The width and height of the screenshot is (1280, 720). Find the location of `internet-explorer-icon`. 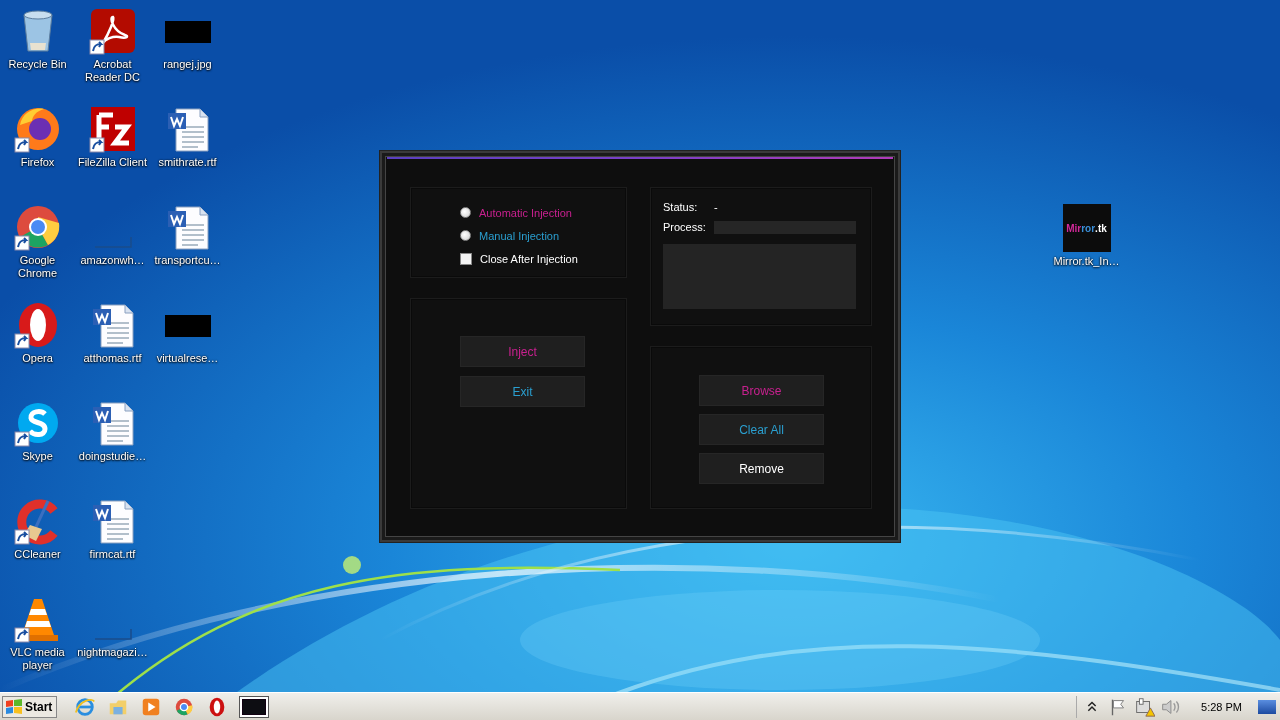

internet-explorer-icon is located at coordinates (85, 706).